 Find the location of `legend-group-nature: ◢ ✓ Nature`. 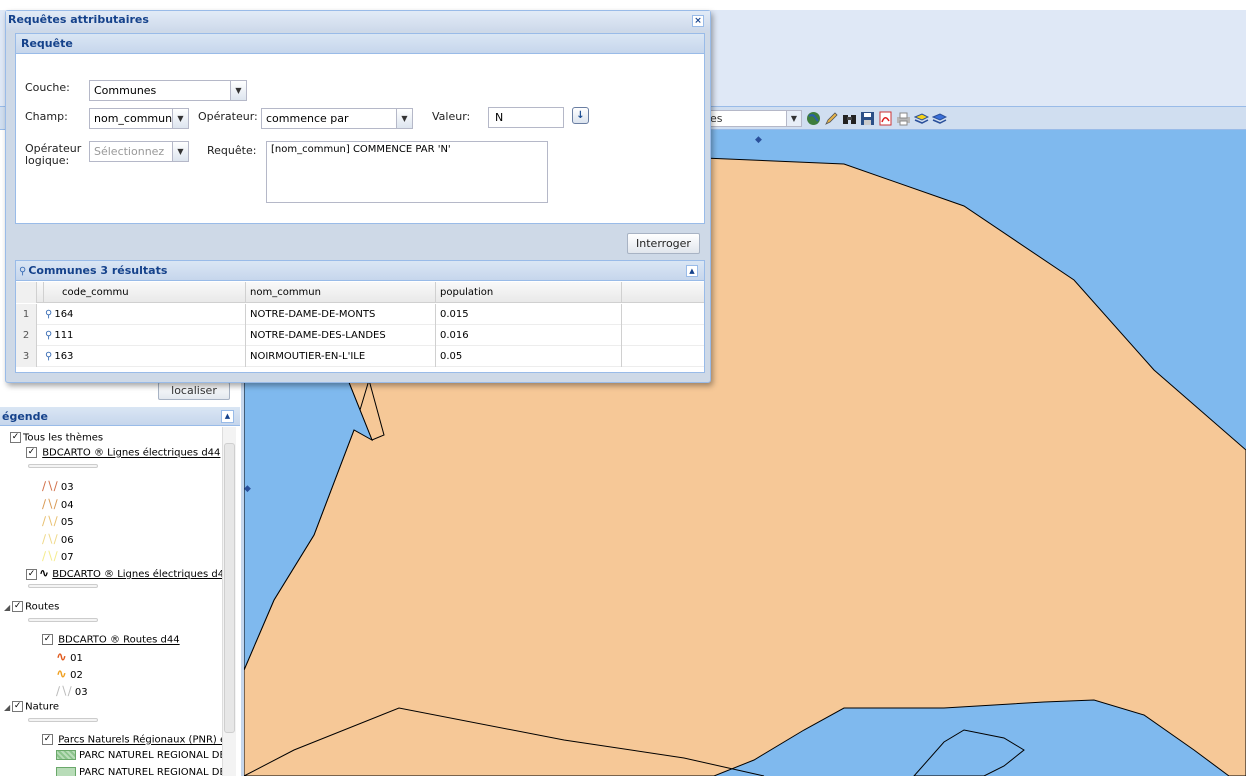

legend-group-nature: ◢ ✓ Nature is located at coordinates (31, 707).